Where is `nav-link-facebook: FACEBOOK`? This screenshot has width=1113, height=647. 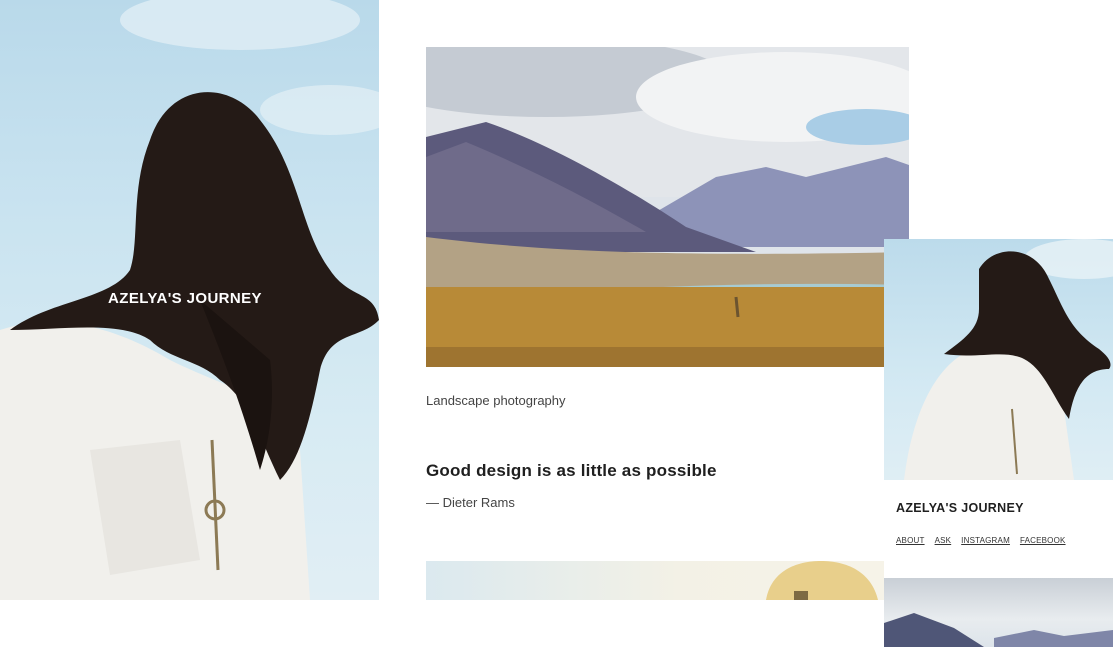 nav-link-facebook: FACEBOOK is located at coordinates (1043, 540).